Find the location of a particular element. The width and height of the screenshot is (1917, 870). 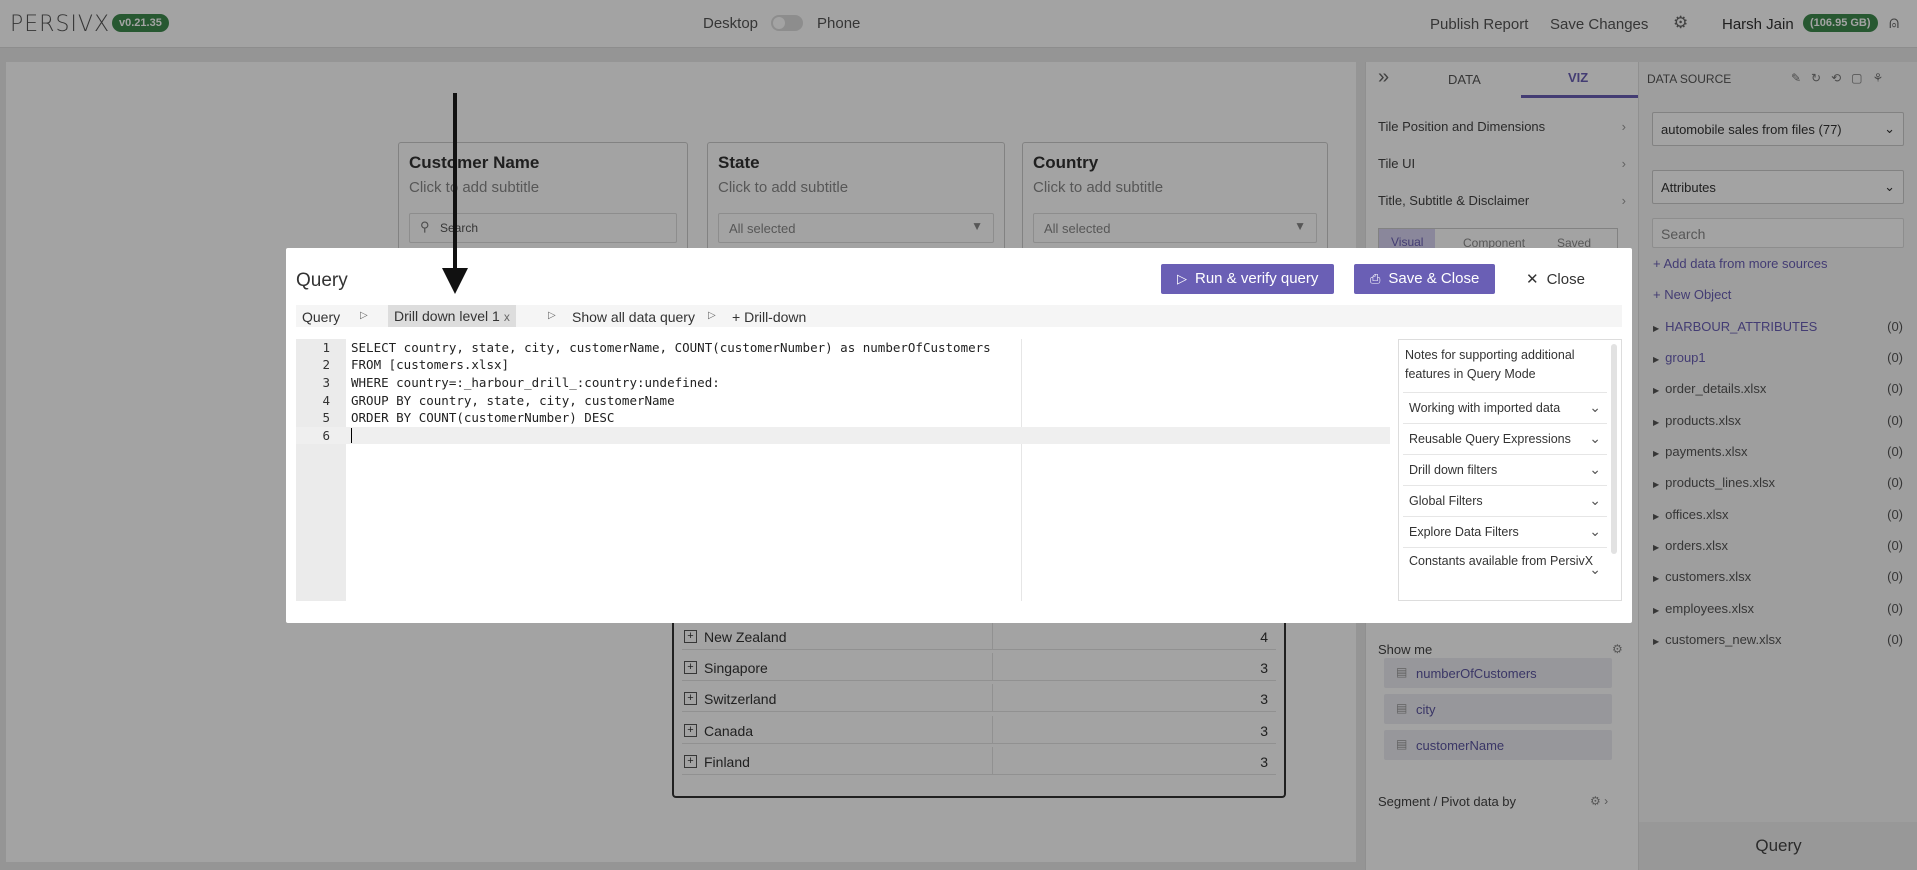

breadcrumb-drill-down-level-1: Drill down level 1 x is located at coordinates (452, 316).